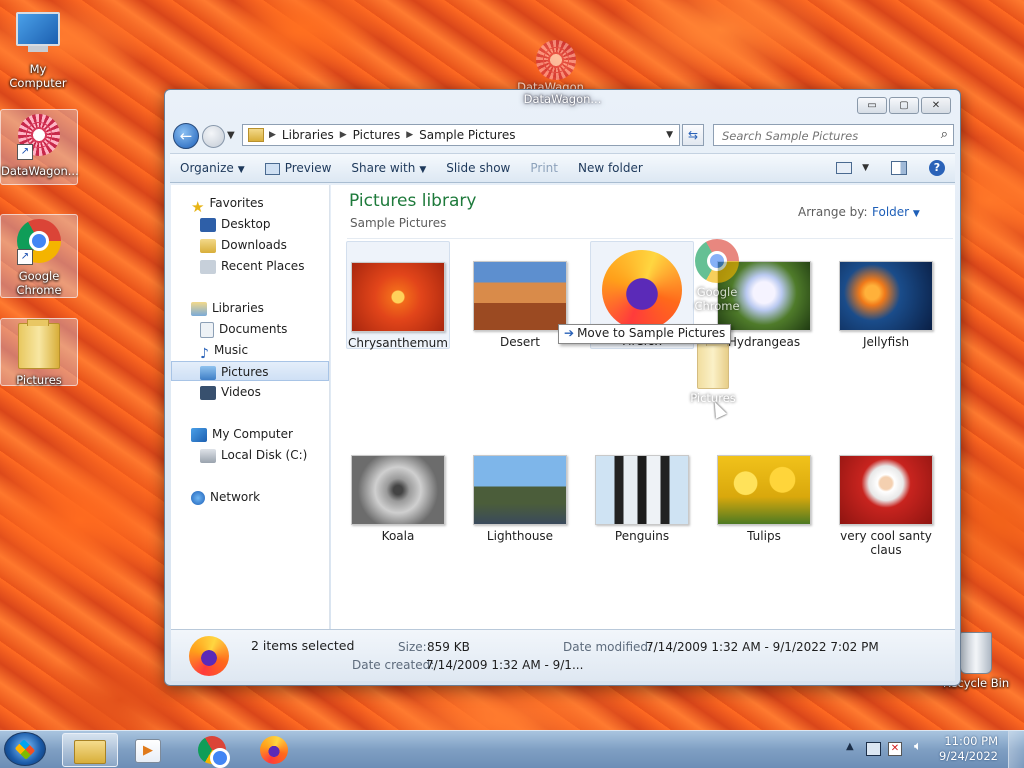 The image size is (1024, 768). Describe the element at coordinates (650, 238) in the screenshot. I see `divider` at that location.